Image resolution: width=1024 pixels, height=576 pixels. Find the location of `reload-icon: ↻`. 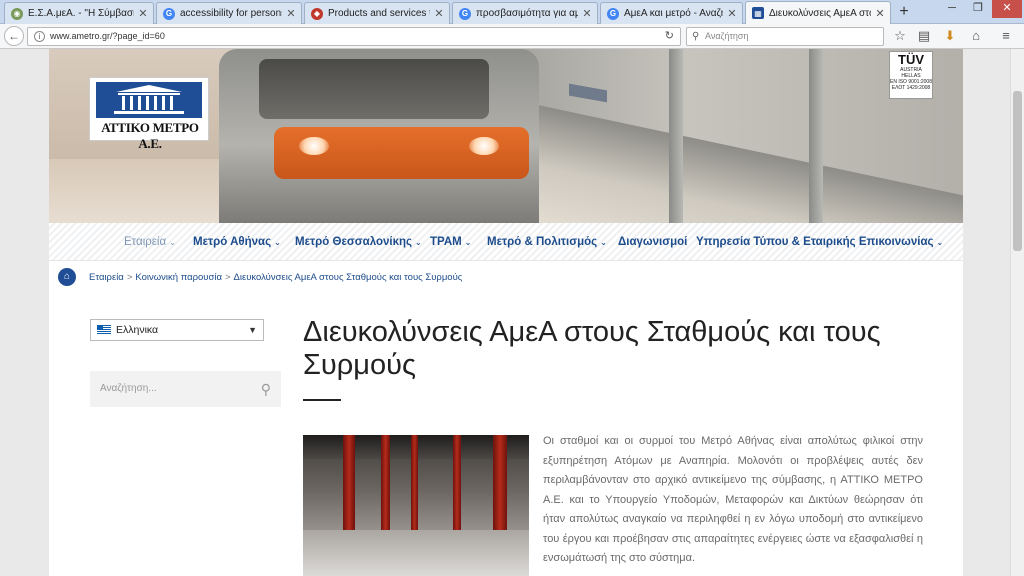

reload-icon: ↻ is located at coordinates (669, 36).